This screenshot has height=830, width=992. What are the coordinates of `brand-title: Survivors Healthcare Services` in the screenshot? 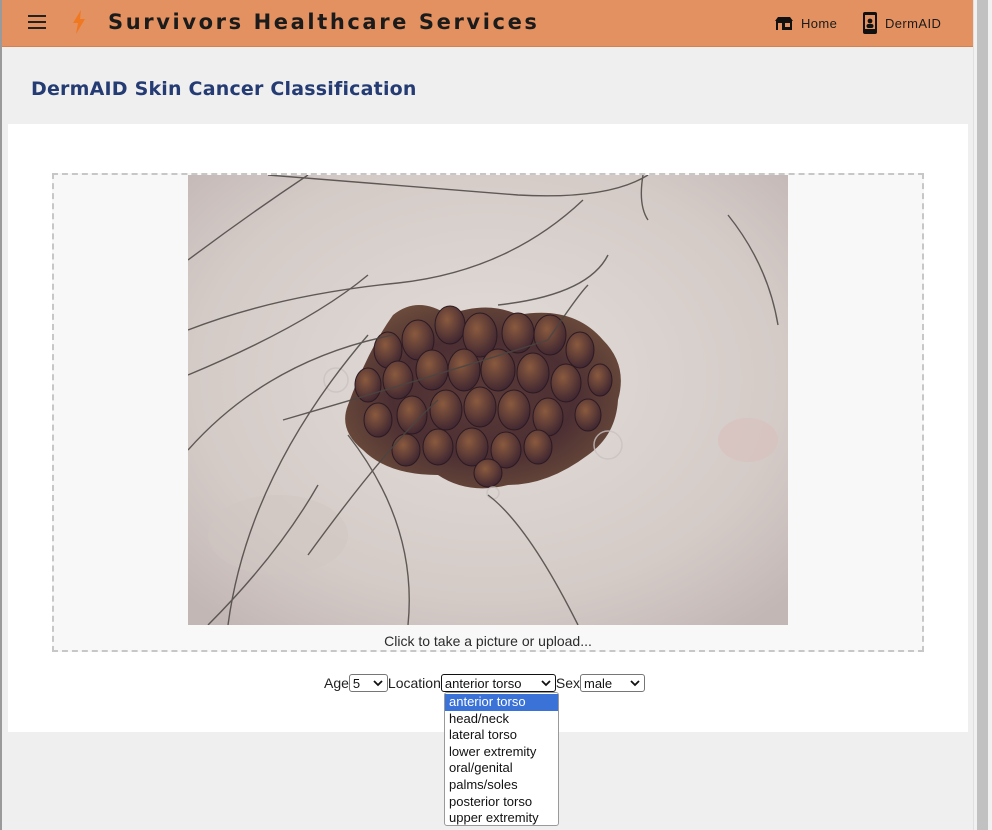 It's located at (324, 22).